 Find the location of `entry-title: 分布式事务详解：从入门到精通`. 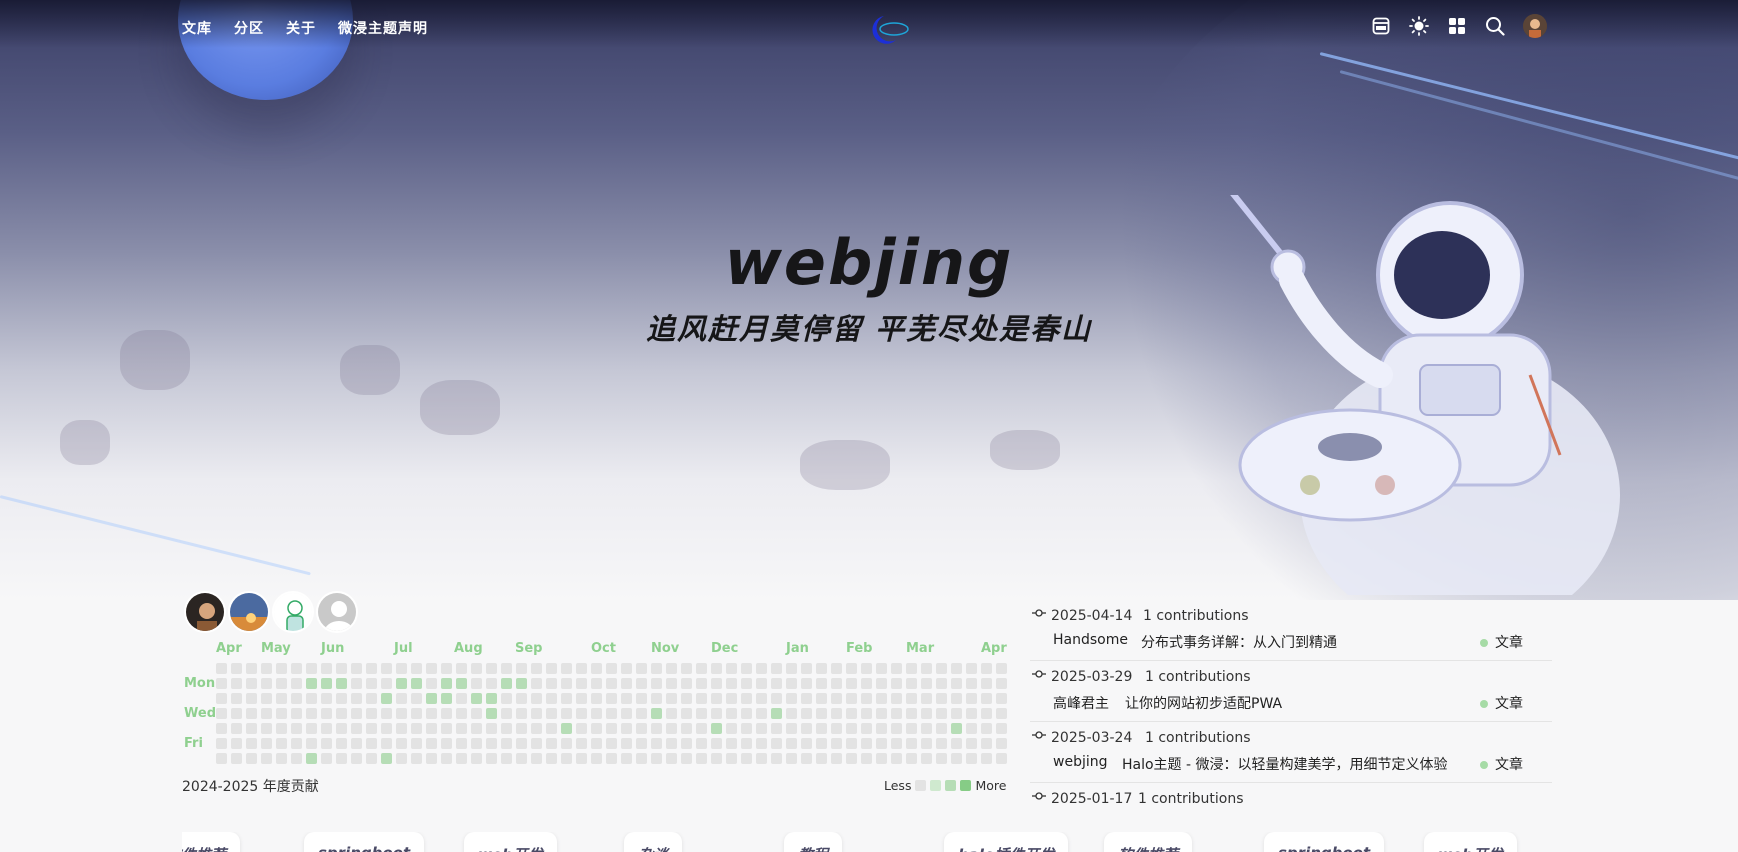

entry-title: 分布式事务详解：从入门到精通 is located at coordinates (1239, 642).